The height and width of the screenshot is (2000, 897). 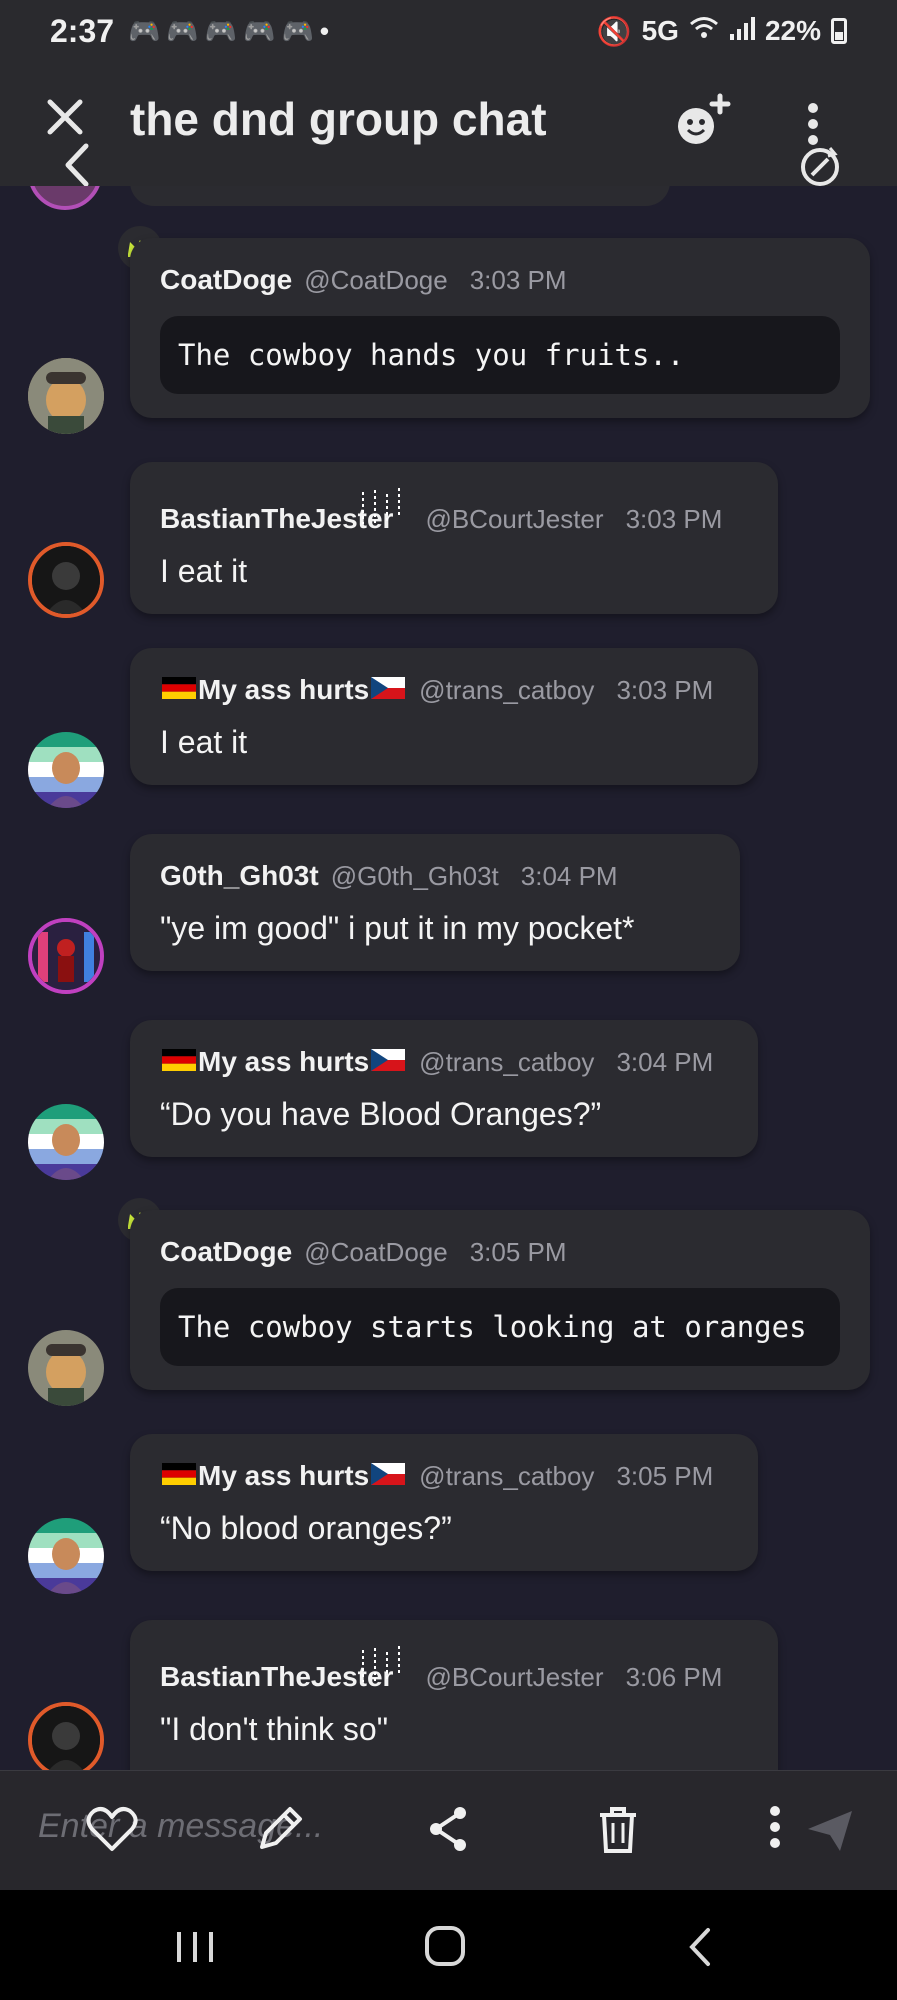 What do you see at coordinates (239, 876) in the screenshot?
I see `username: G0th_Gh03t` at bounding box center [239, 876].